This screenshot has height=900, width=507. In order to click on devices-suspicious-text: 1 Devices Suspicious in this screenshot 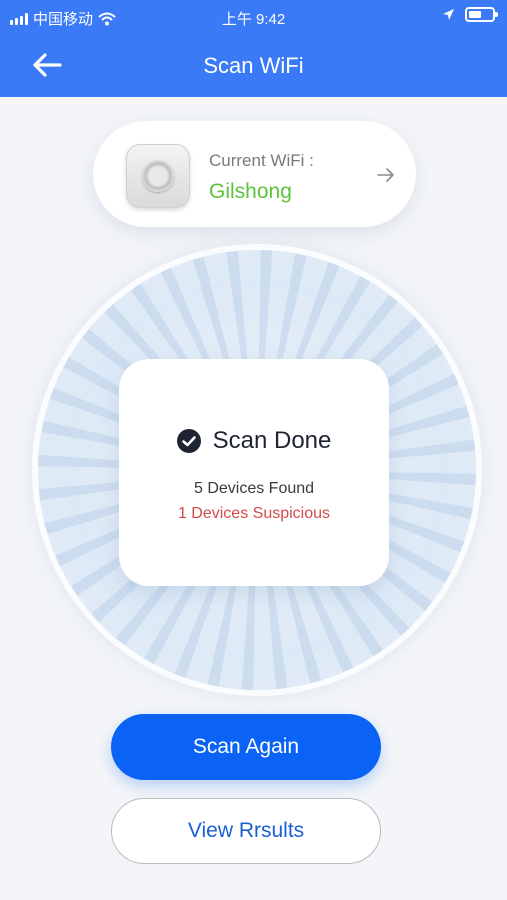, I will do `click(254, 513)`.